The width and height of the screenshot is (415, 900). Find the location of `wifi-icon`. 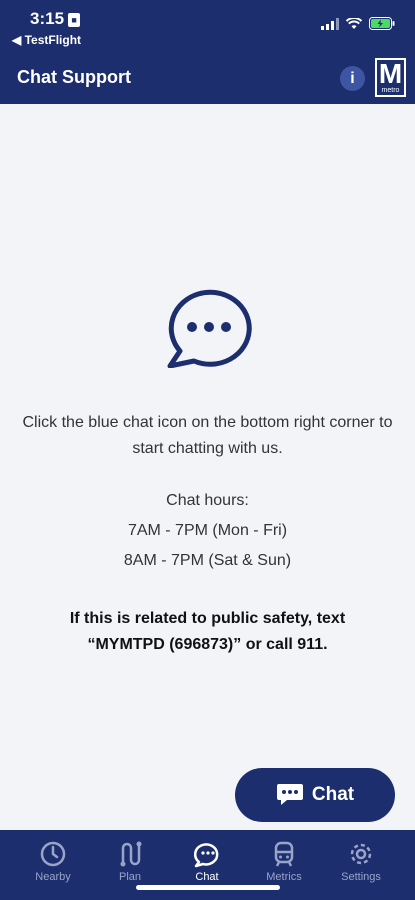

wifi-icon is located at coordinates (354, 23).